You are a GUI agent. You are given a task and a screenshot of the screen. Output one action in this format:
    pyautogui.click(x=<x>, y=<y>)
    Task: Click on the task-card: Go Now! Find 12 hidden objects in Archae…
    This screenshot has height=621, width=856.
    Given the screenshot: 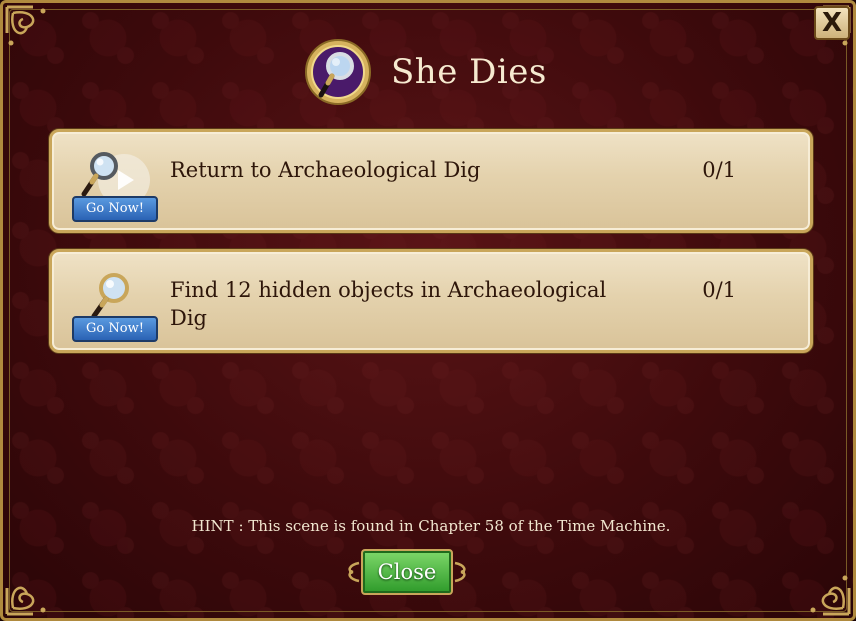 What is the action you would take?
    pyautogui.click(x=431, y=301)
    